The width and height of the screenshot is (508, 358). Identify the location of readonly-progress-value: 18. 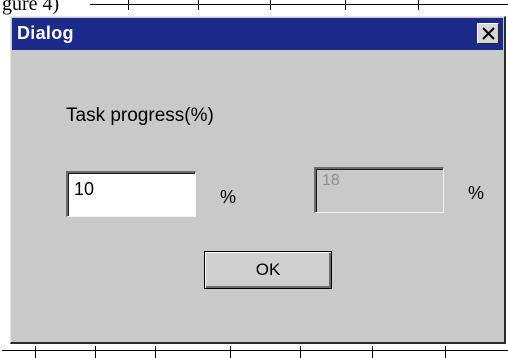
(331, 180).